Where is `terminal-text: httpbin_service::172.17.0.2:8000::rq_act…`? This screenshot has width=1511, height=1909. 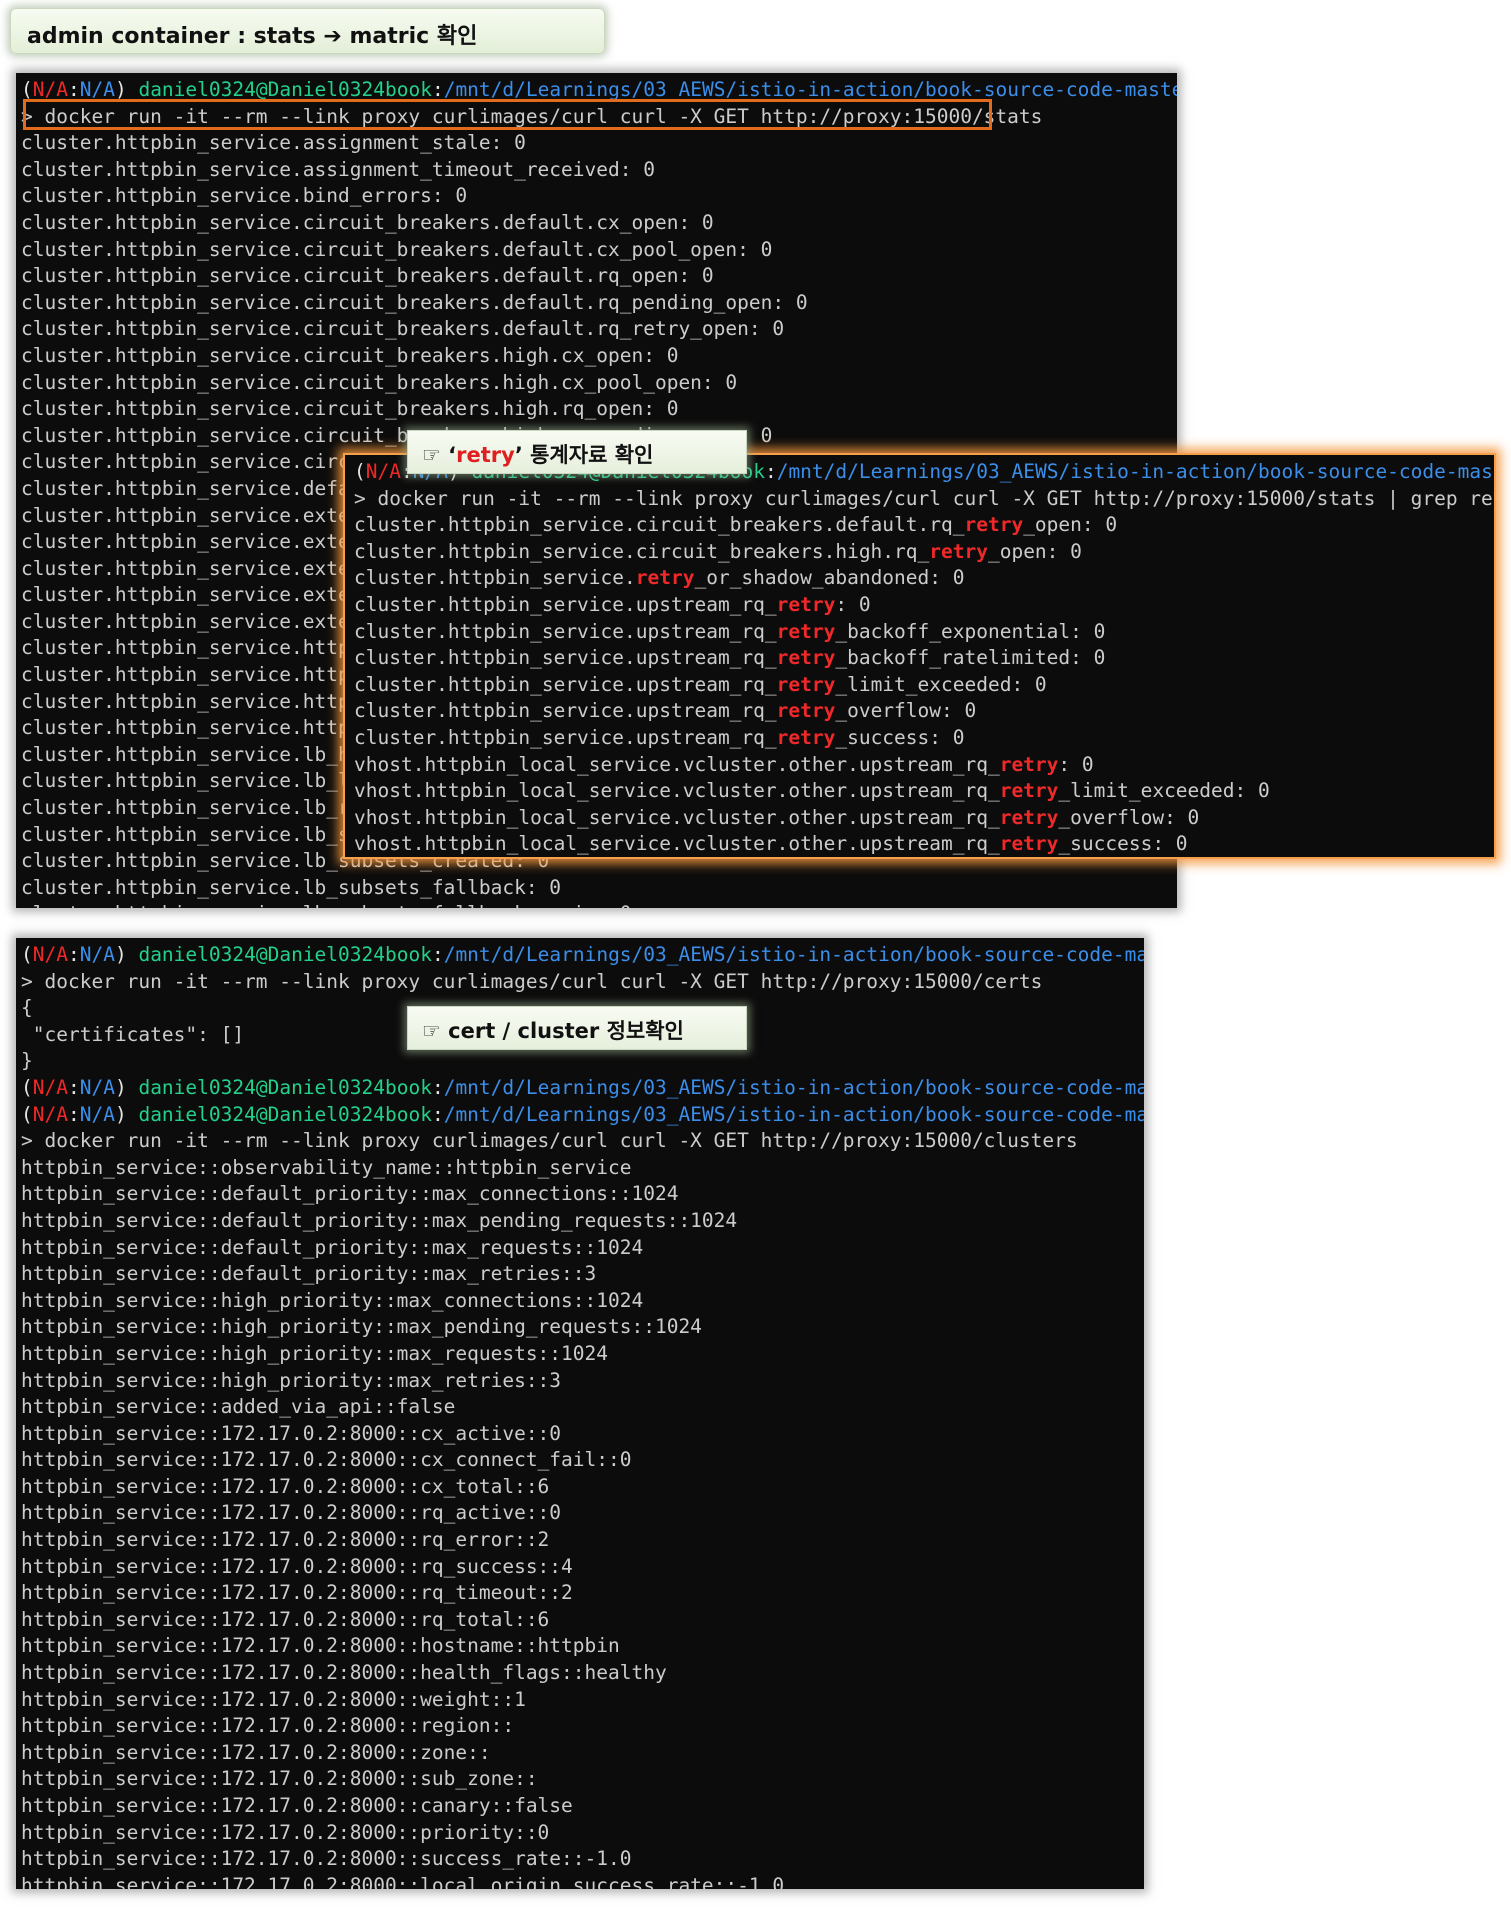
terminal-text: httpbin_service::172.17.0.2:8000::rq_act… is located at coordinates (291, 1513).